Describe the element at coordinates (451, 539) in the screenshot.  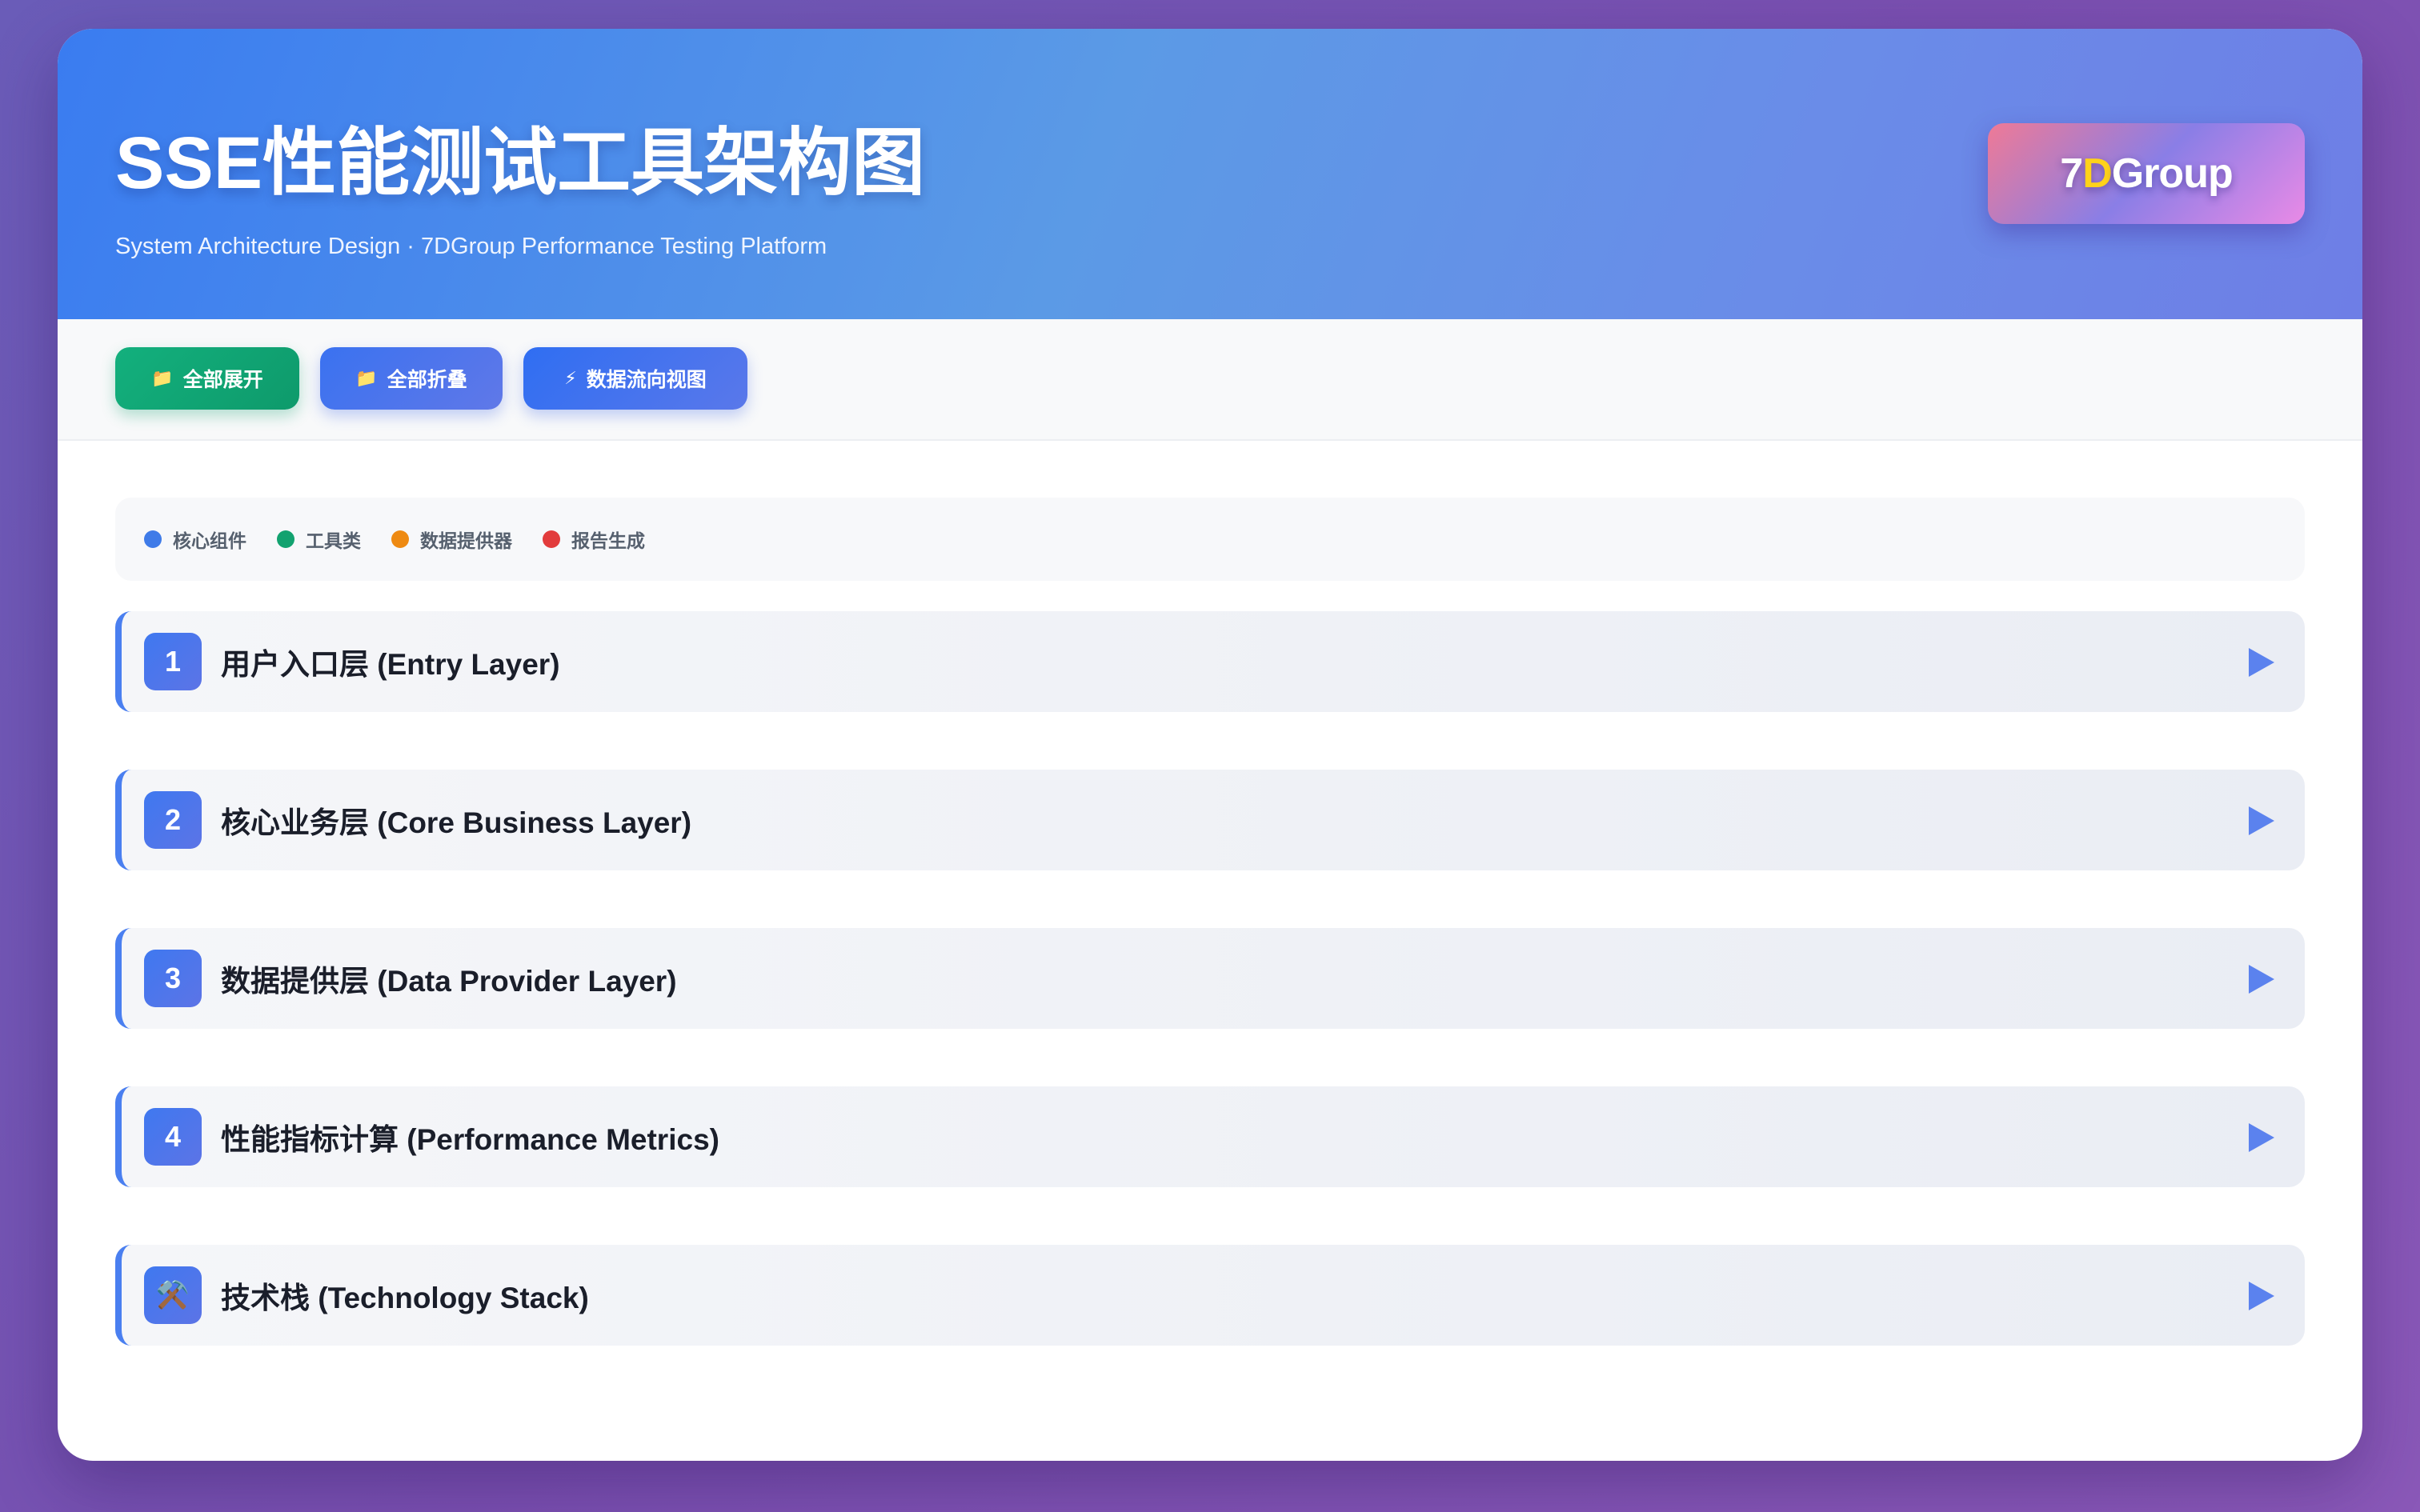
I see `legend-item-data-provider: 数据提供器` at that location.